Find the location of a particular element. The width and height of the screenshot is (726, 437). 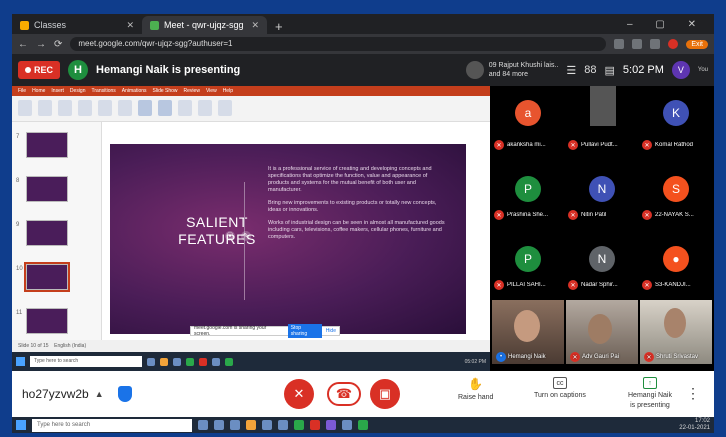

star-icon is located at coordinates (655, 44).